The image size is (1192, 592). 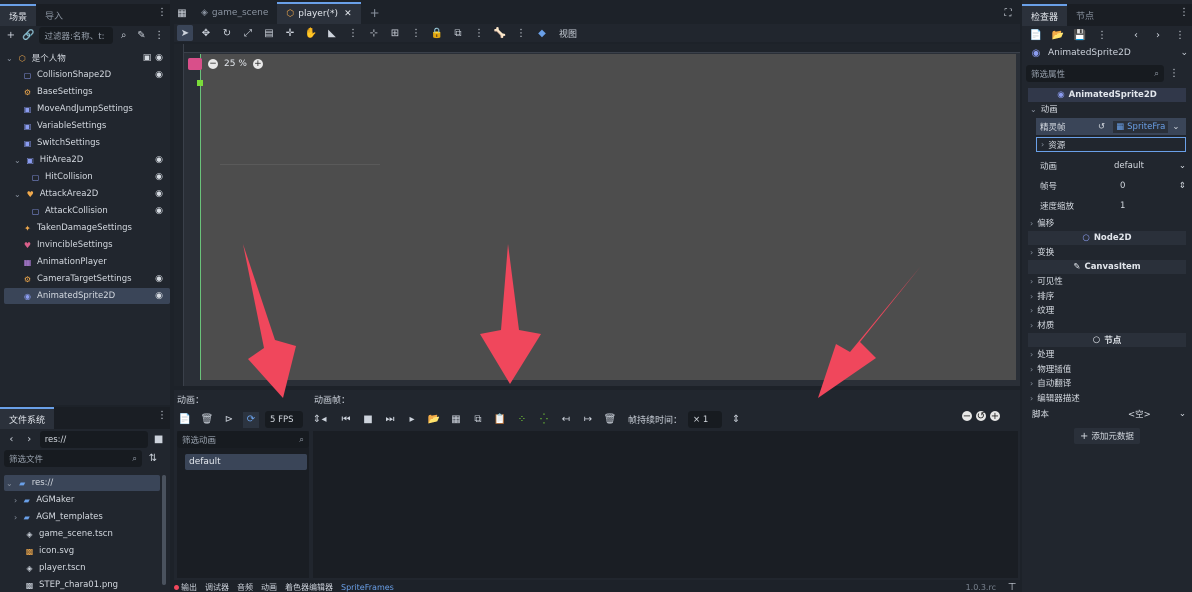 I want to click on tab-inspector: 检查器, so click(x=1045, y=15).